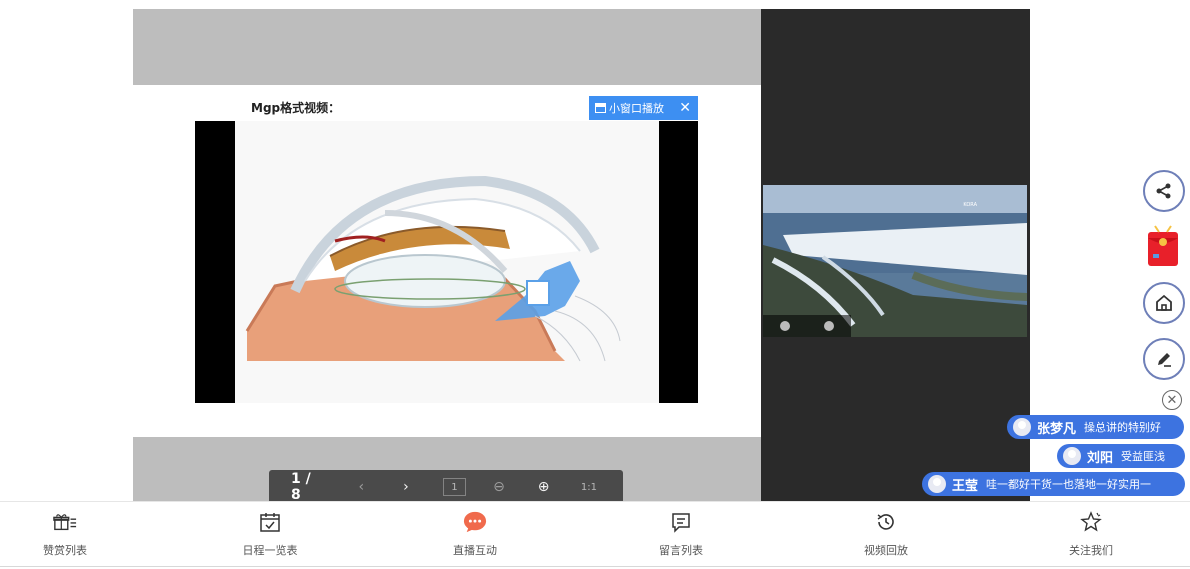 The image size is (1190, 569). Describe the element at coordinates (301, 487) in the screenshot. I see `page-indicator: 1 / 8` at that location.